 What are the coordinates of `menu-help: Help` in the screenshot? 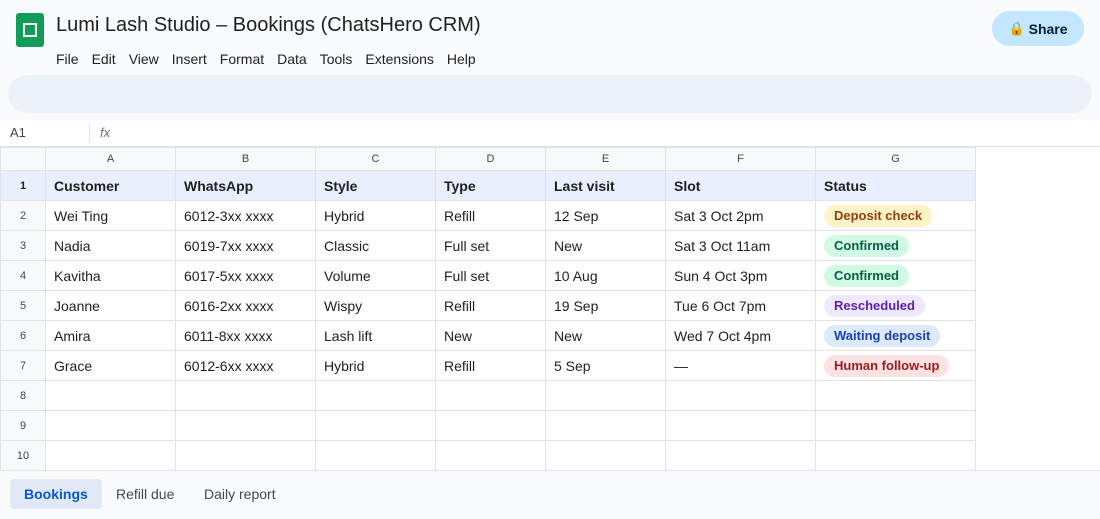 It's located at (464, 59).